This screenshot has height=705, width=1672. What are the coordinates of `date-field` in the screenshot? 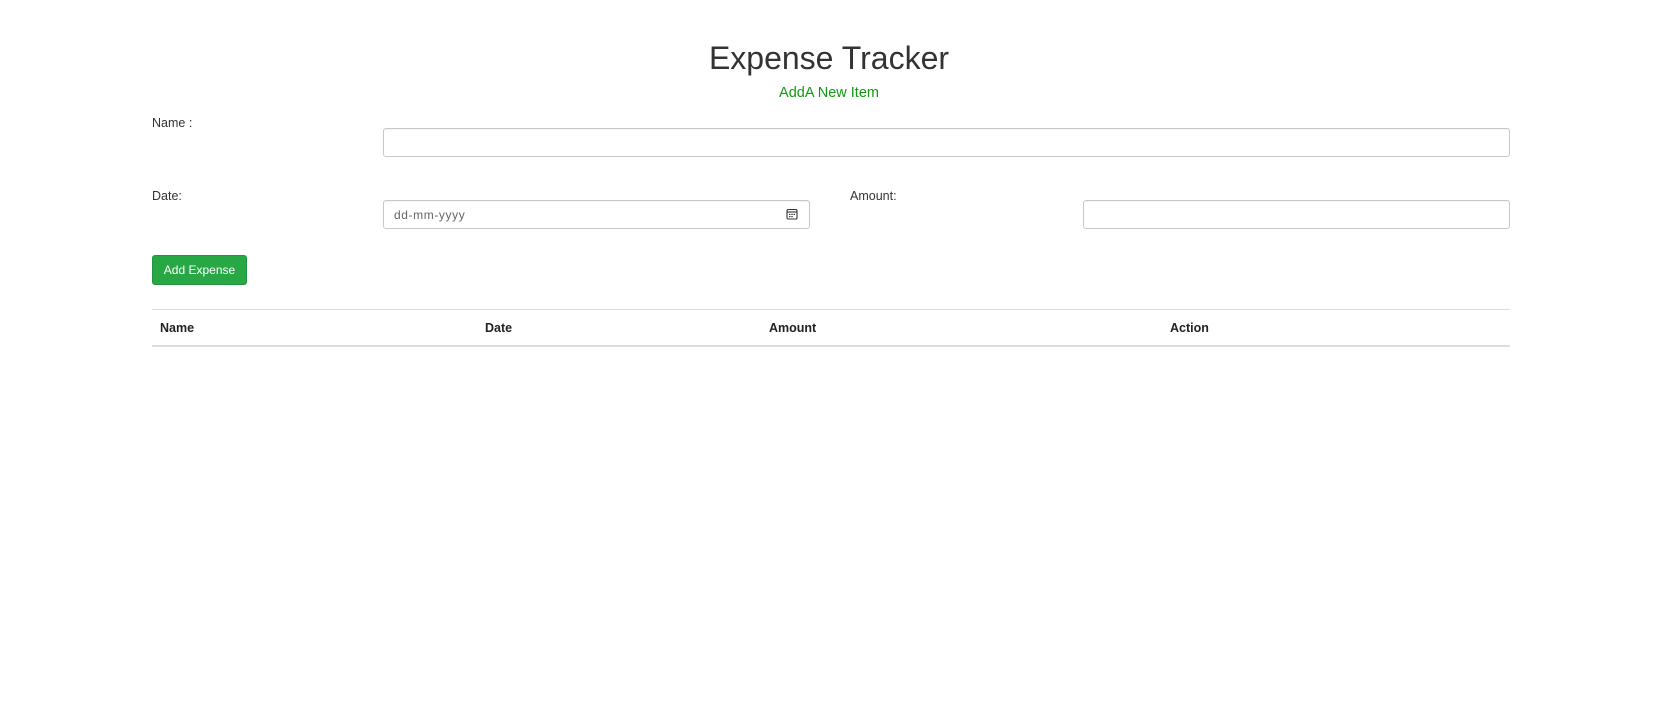 It's located at (596, 214).